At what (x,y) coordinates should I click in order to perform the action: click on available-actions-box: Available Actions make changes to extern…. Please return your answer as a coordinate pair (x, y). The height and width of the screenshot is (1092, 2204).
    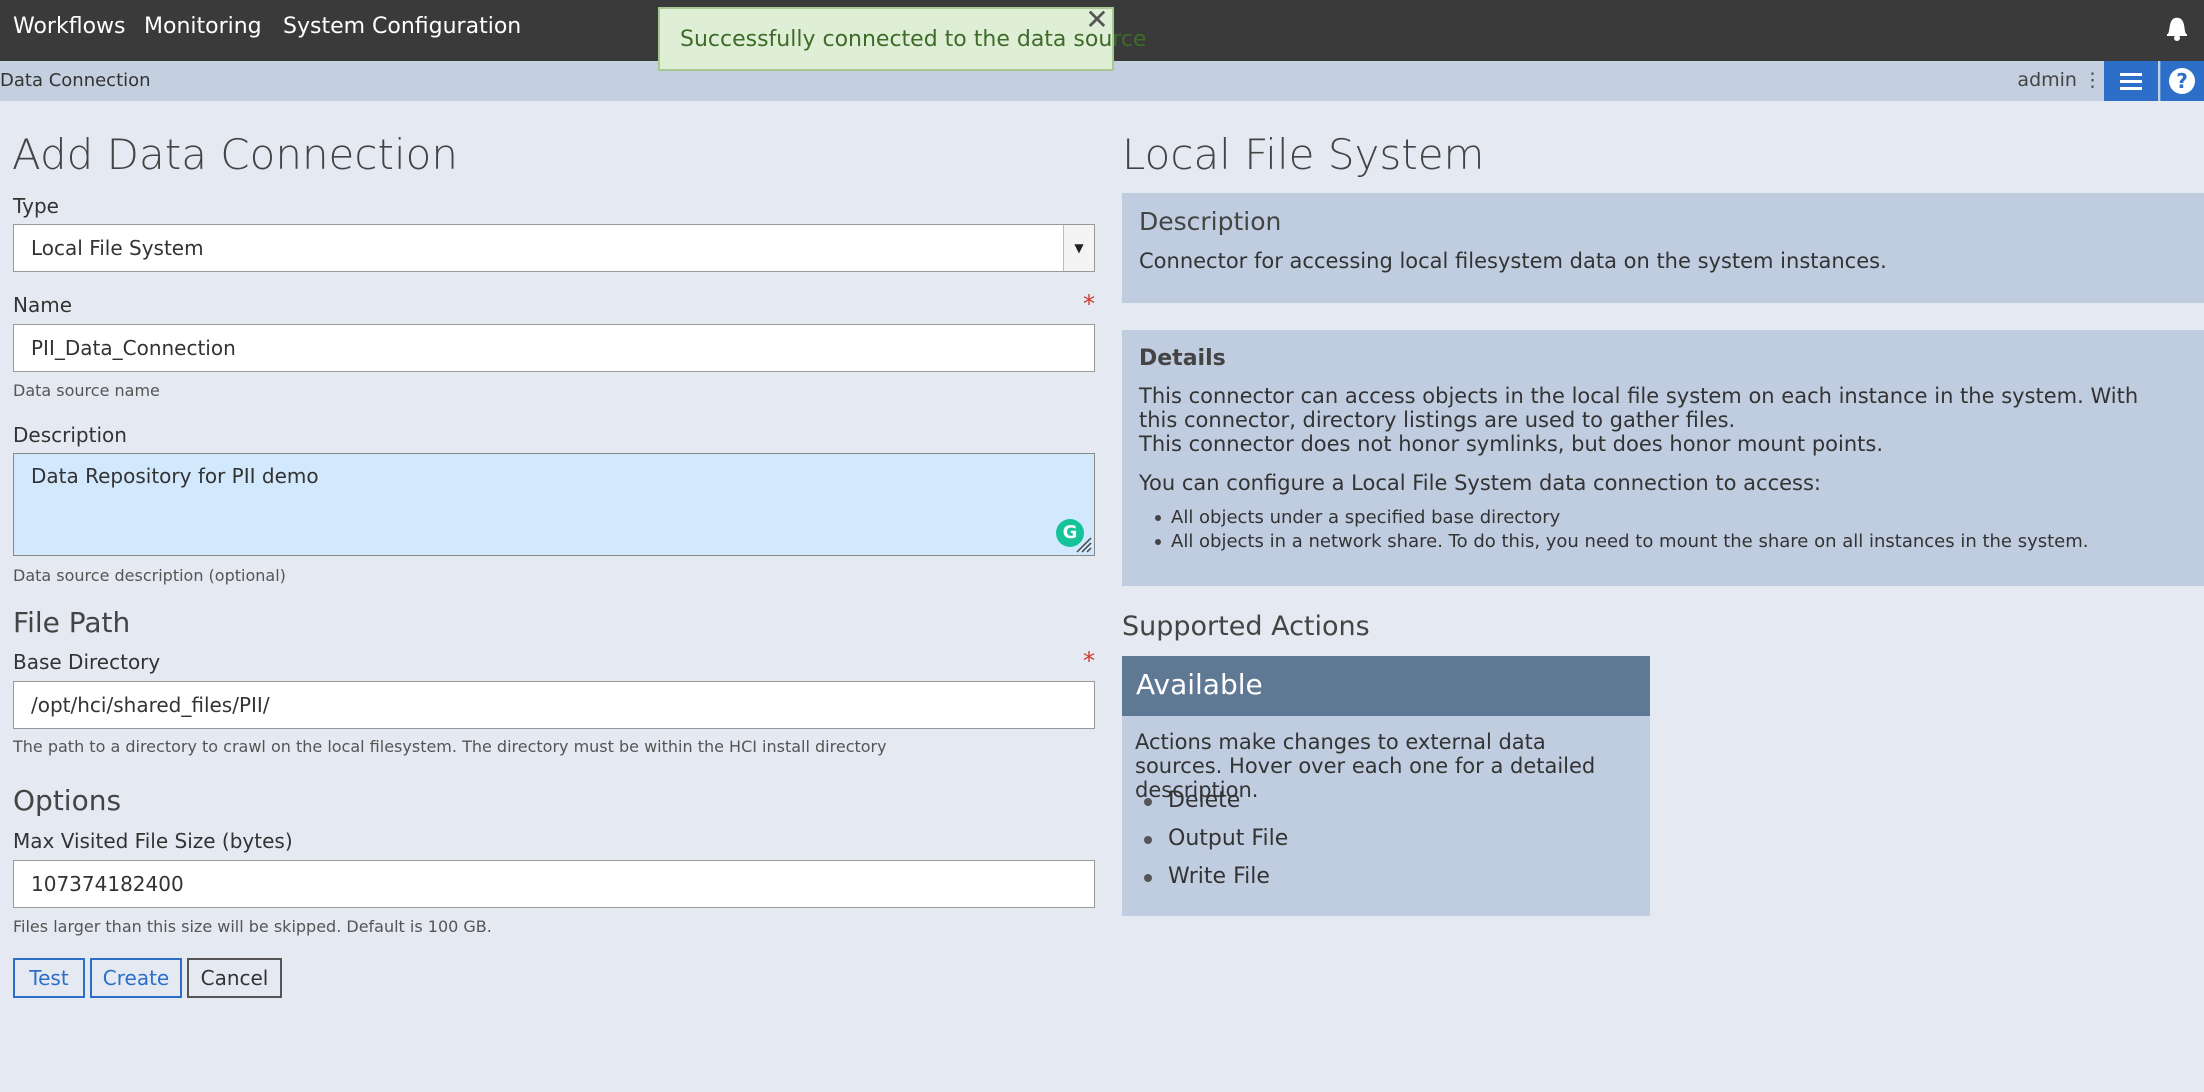
    Looking at the image, I should click on (1386, 786).